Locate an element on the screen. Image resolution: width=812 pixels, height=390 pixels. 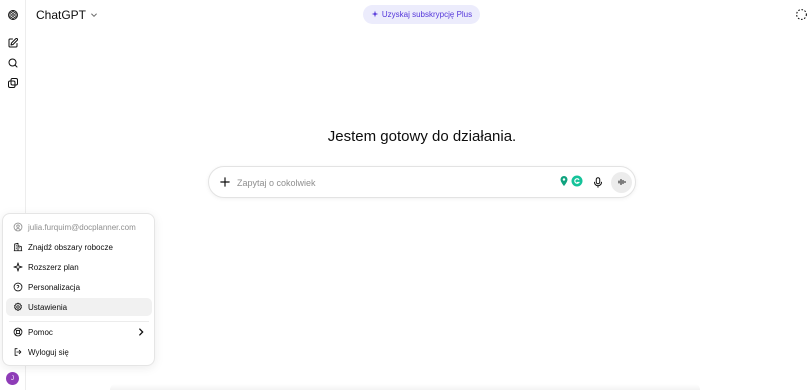
prompt-input is located at coordinates (387, 182).